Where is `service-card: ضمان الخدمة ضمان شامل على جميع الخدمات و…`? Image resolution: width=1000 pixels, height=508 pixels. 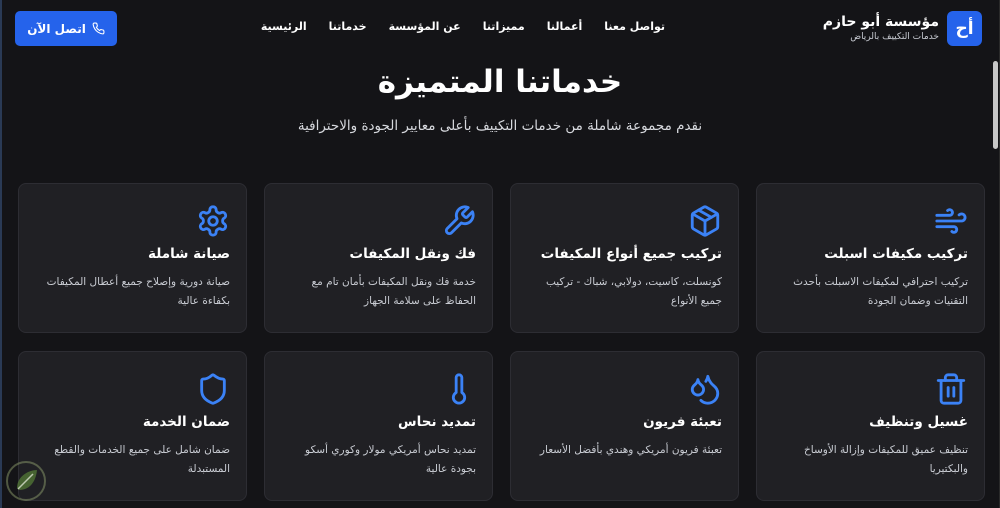
service-card: ضمان الخدمة ضمان شامل على جميع الخدمات و… is located at coordinates (132, 426).